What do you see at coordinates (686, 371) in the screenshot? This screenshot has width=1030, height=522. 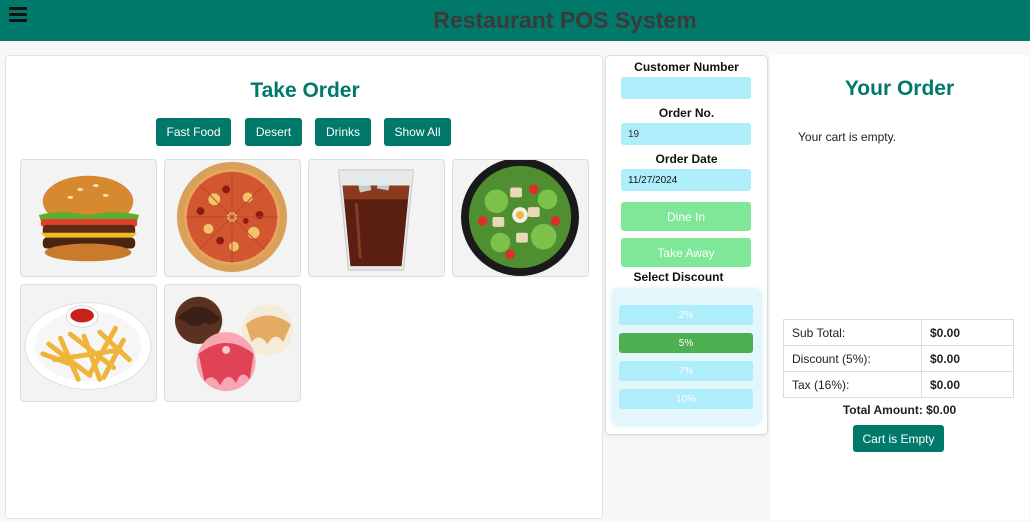 I see `discount-7-button: 7%` at bounding box center [686, 371].